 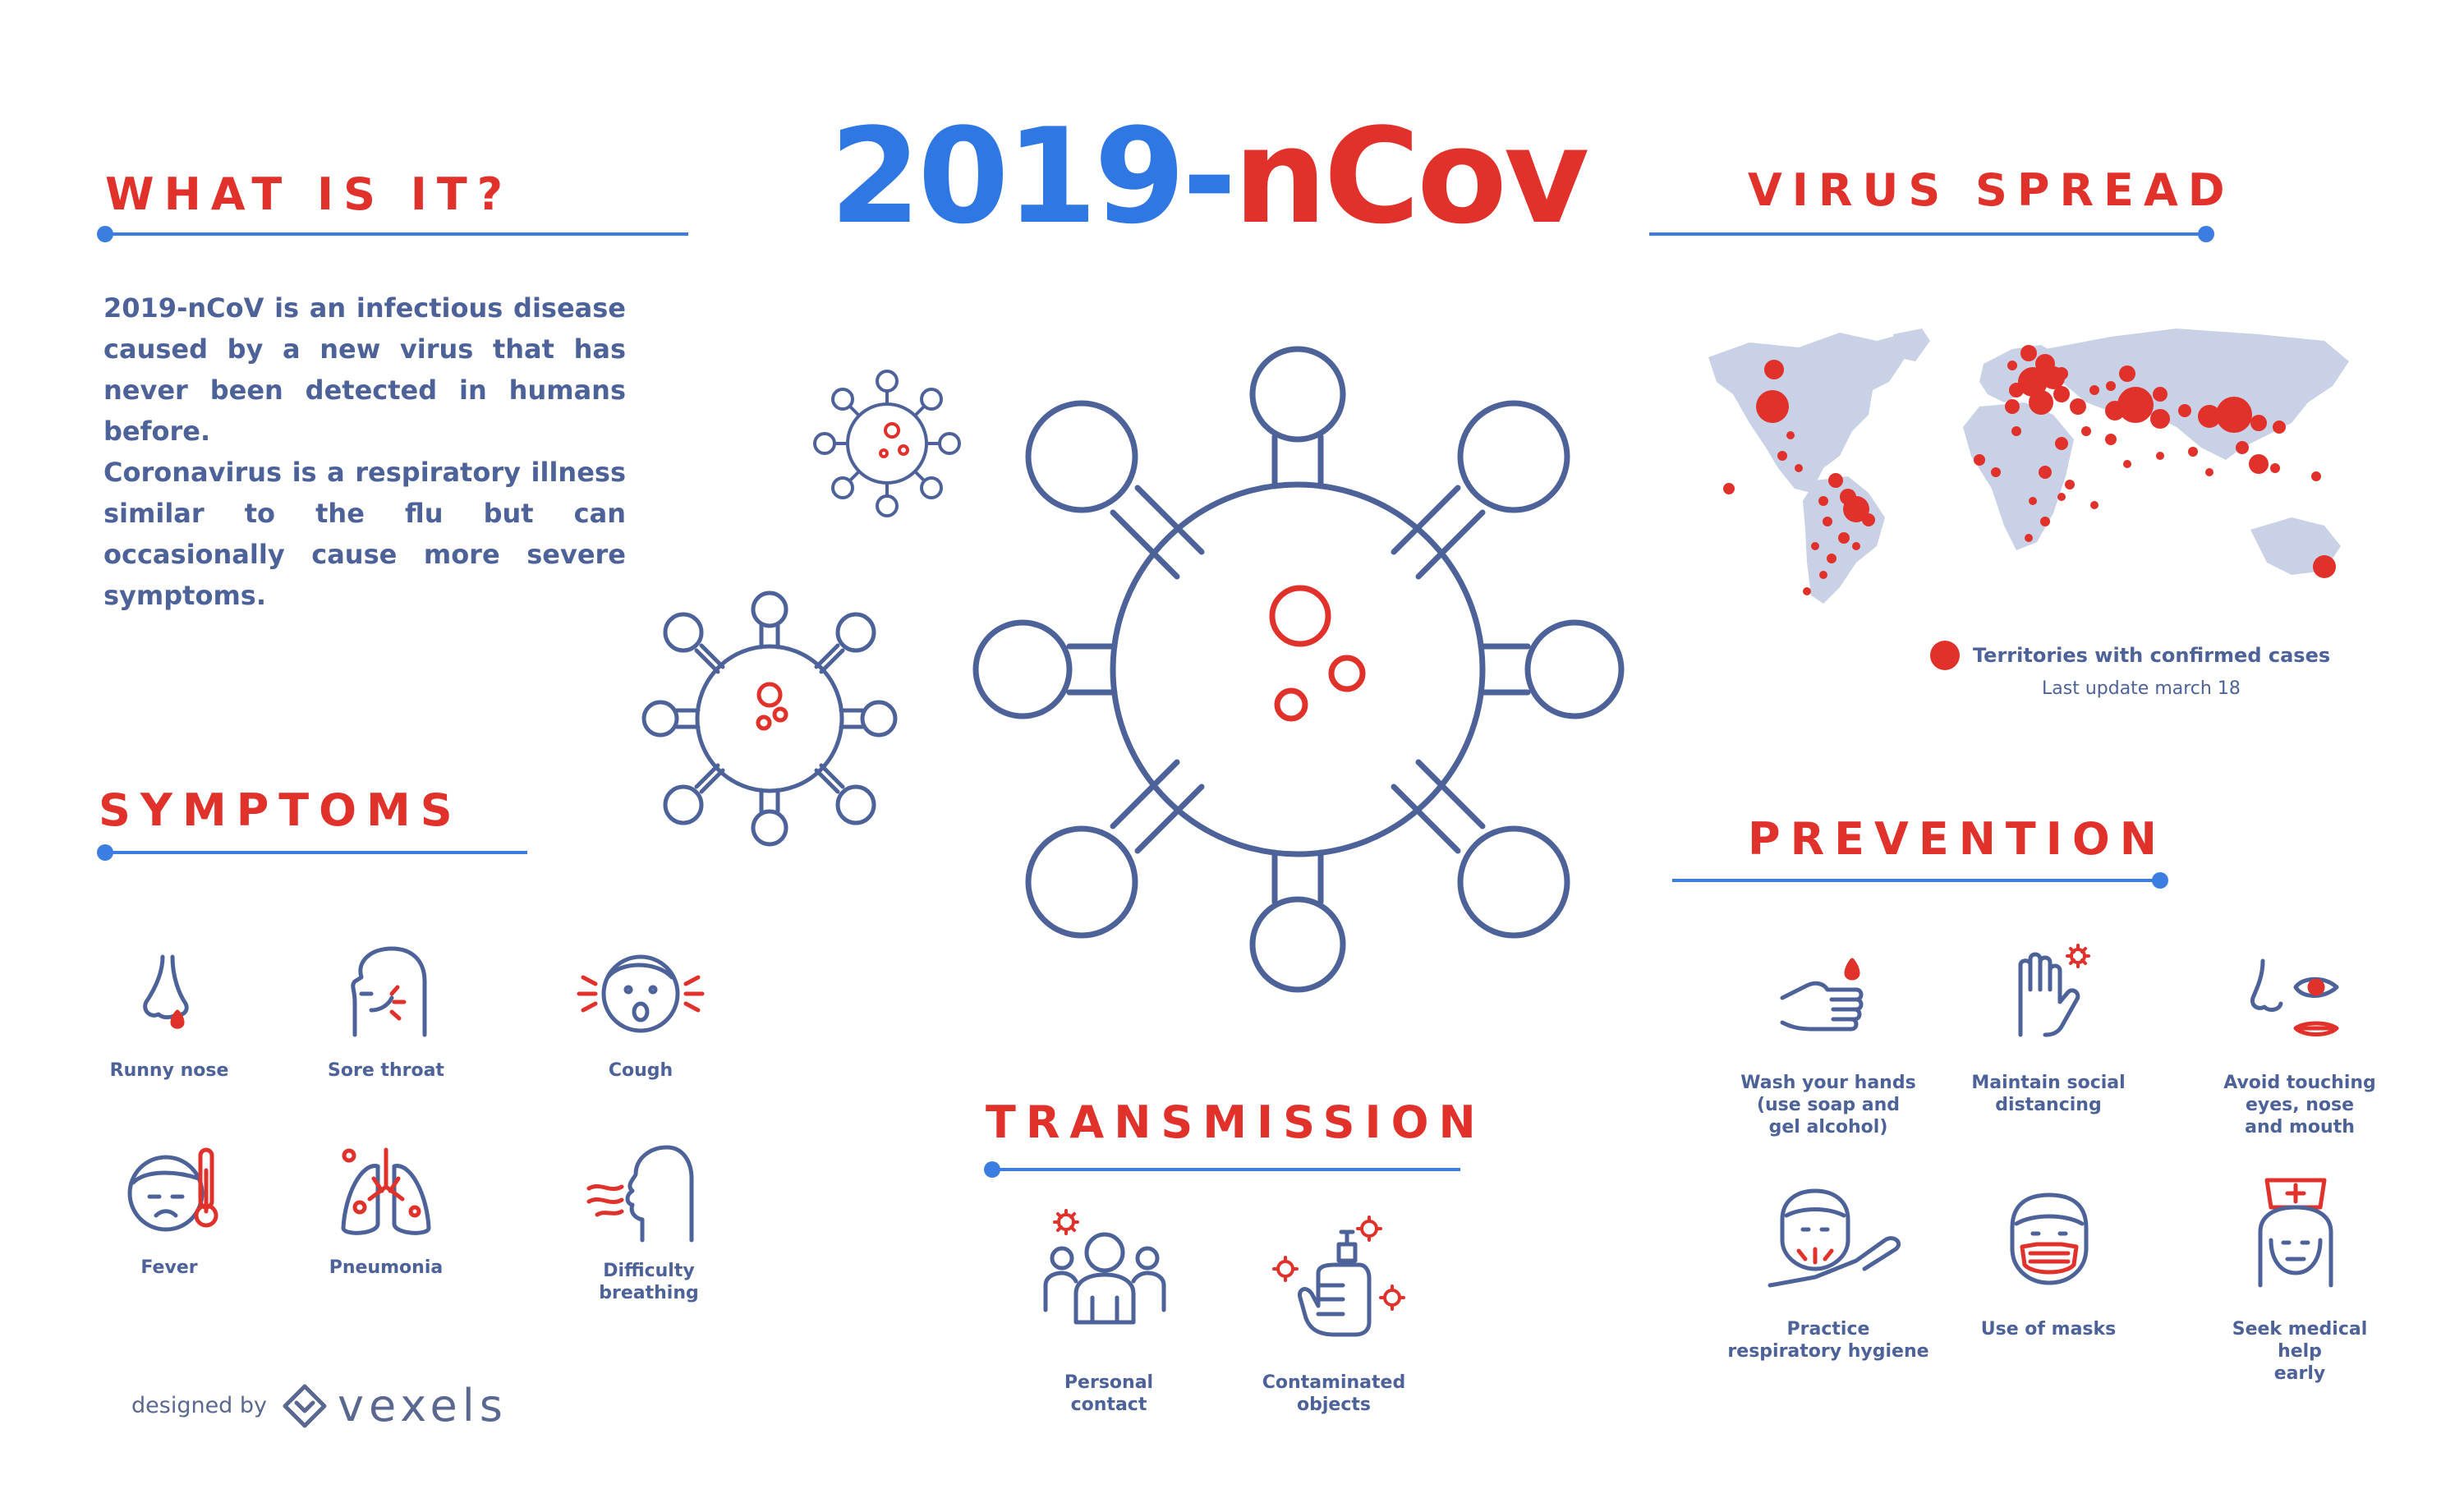 I want to click on map-update-note: Last update march 18, so click(x=2141, y=688).